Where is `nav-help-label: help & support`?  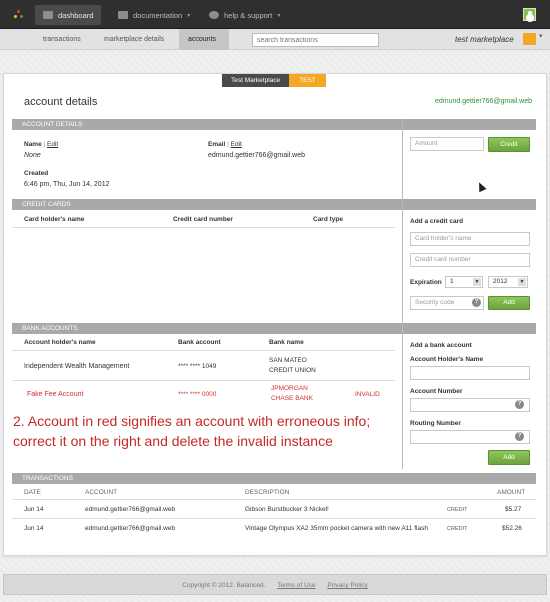 nav-help-label: help & support is located at coordinates (248, 15).